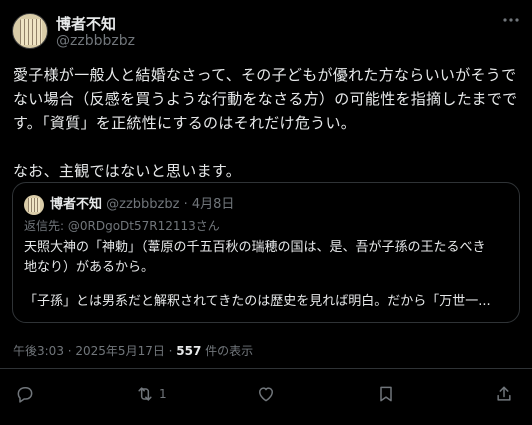 The image size is (532, 425). I want to click on post-text-line: ない場合（反感を買うような行動をなさる方）の可能性を指摘したまでで, so click(265, 99).